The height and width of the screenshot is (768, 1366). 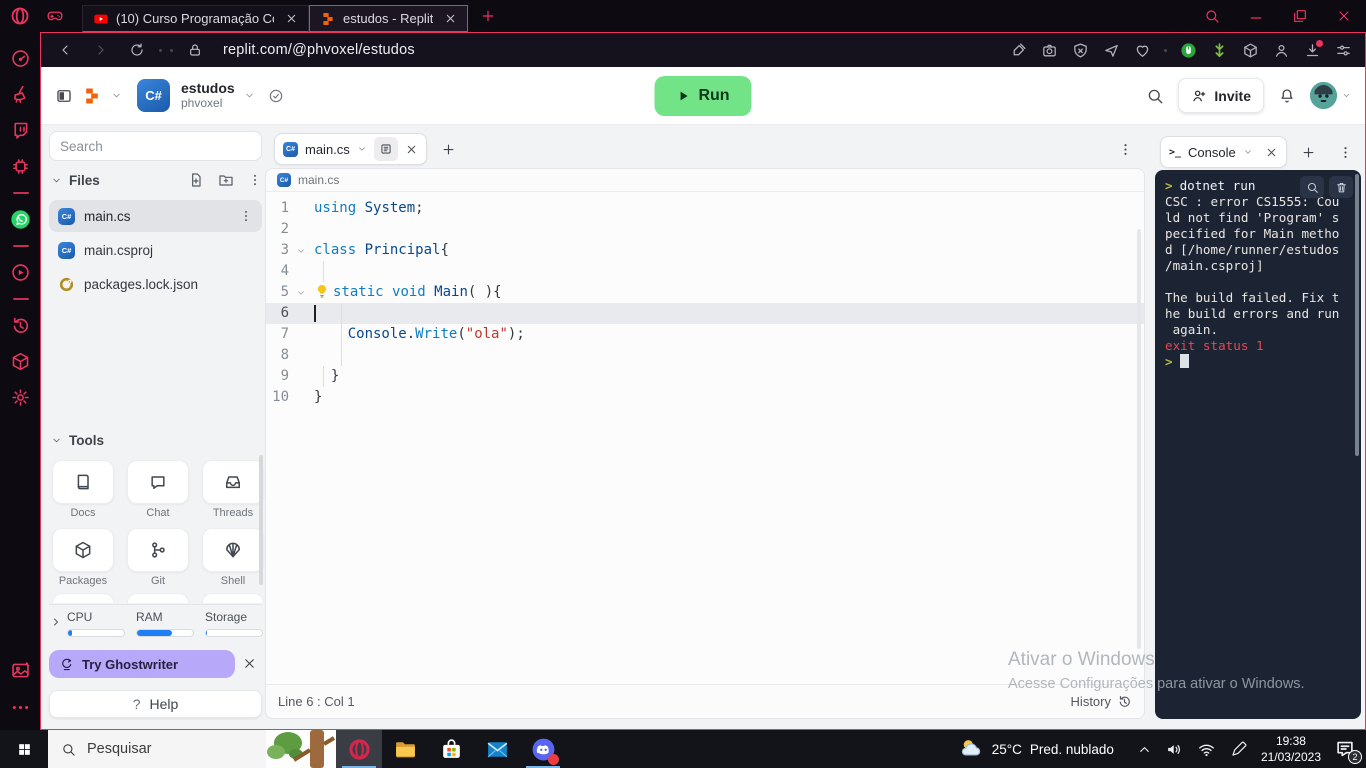 I want to click on code-line: 1 using System;, so click(x=705, y=208).